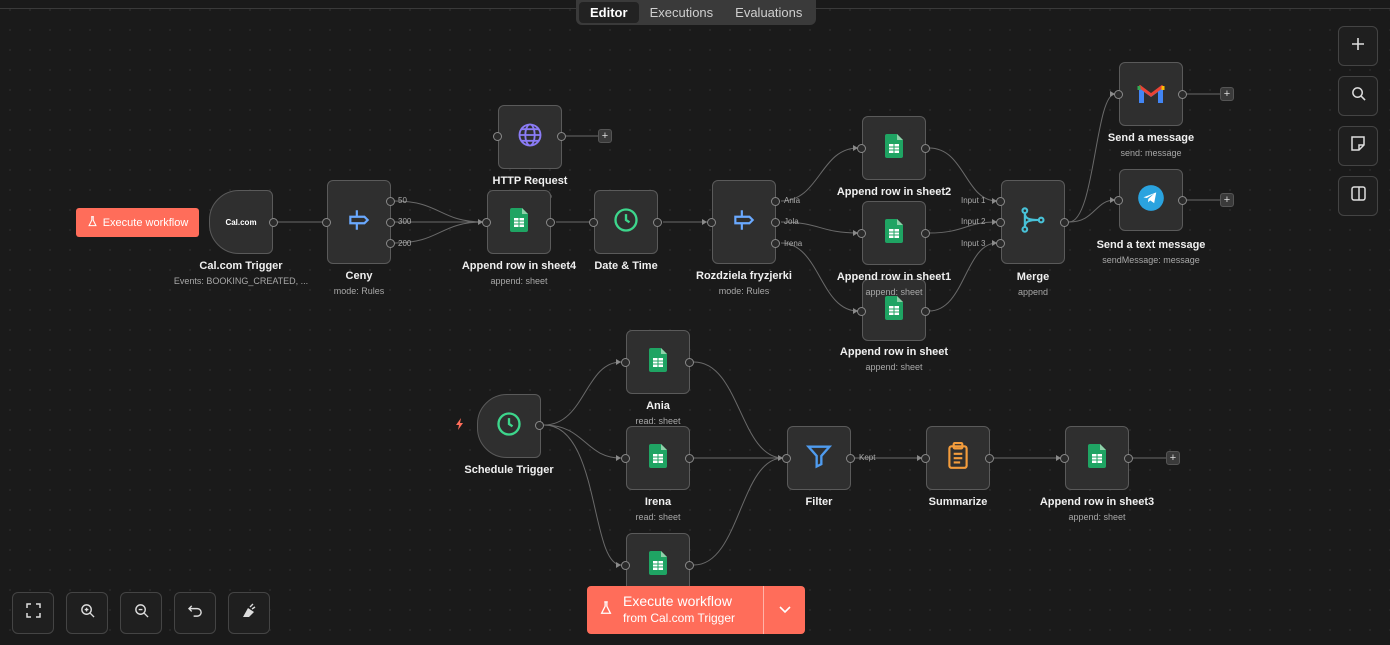 This screenshot has width=1390, height=645. Describe the element at coordinates (519, 222) in the screenshot. I see `node-append-sheet4` at that location.